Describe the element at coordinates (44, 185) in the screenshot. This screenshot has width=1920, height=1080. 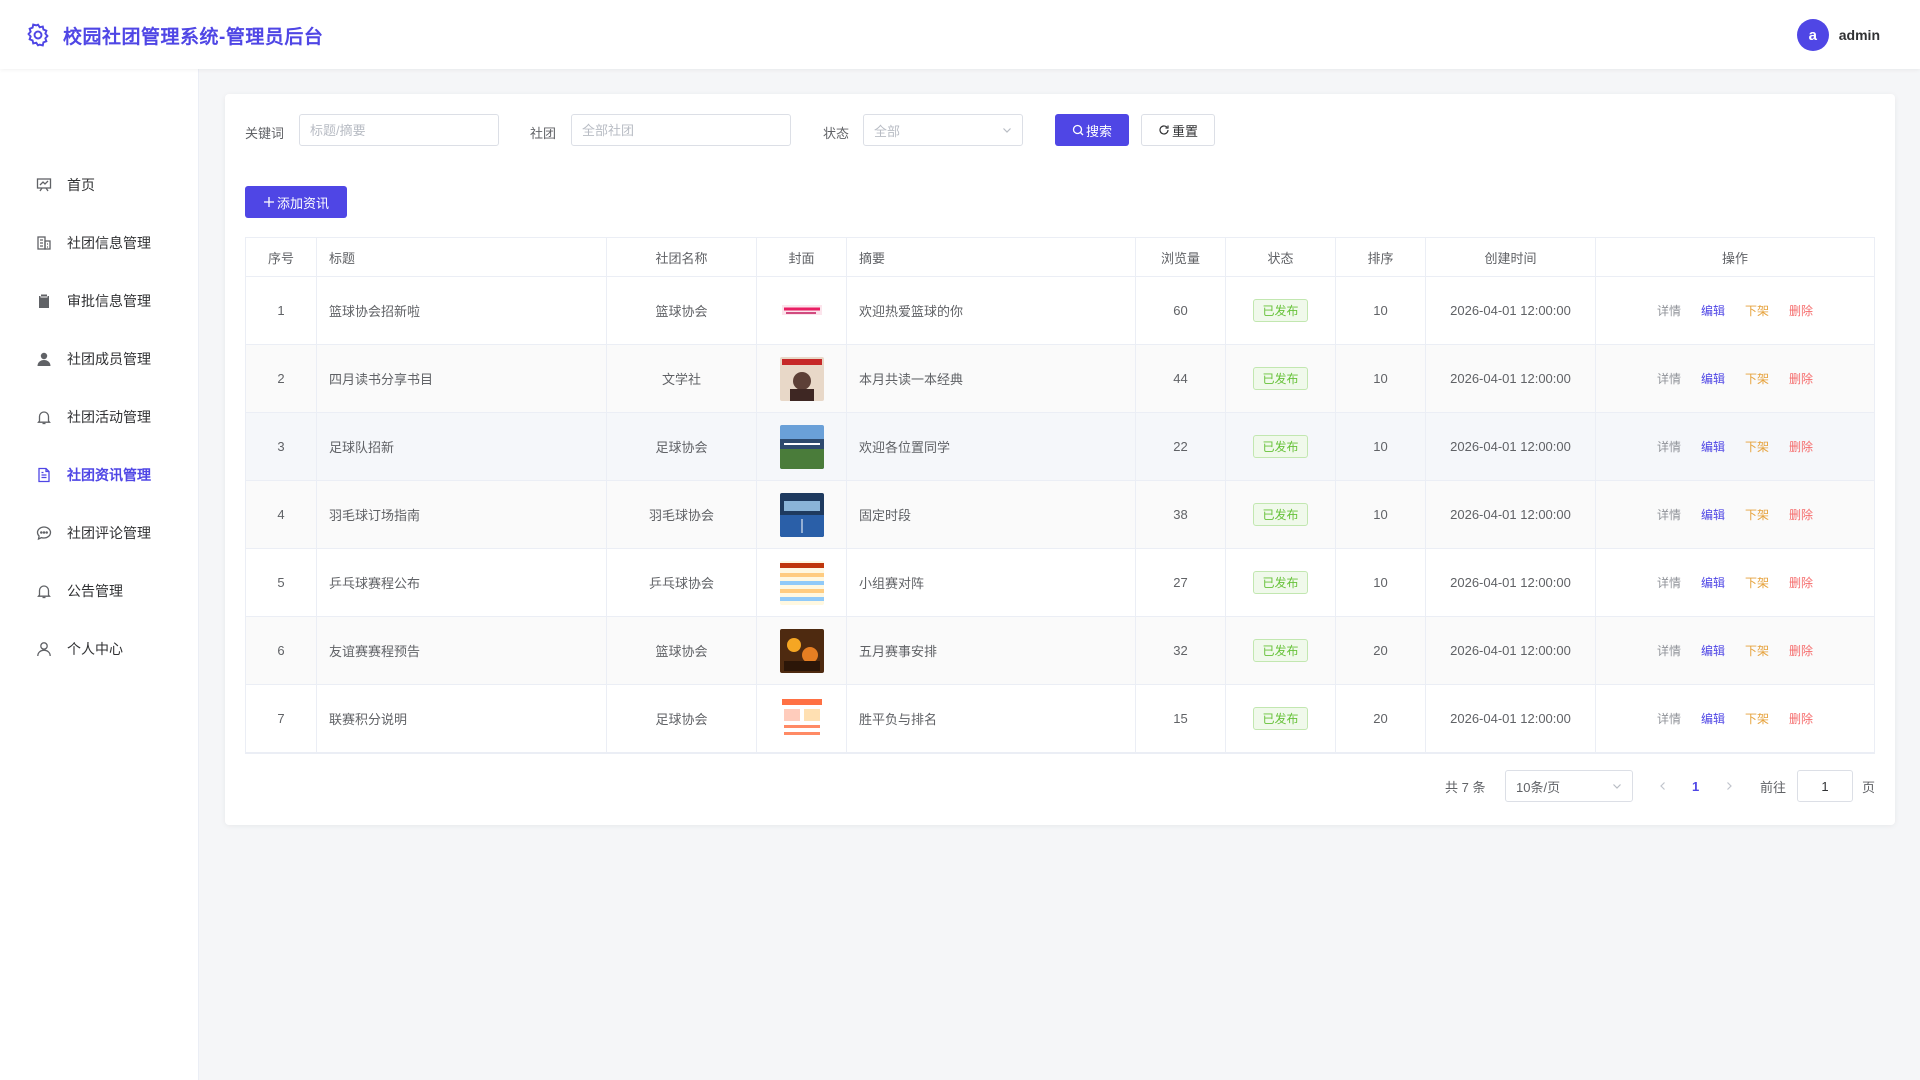
I see `chart-board-icon` at that location.